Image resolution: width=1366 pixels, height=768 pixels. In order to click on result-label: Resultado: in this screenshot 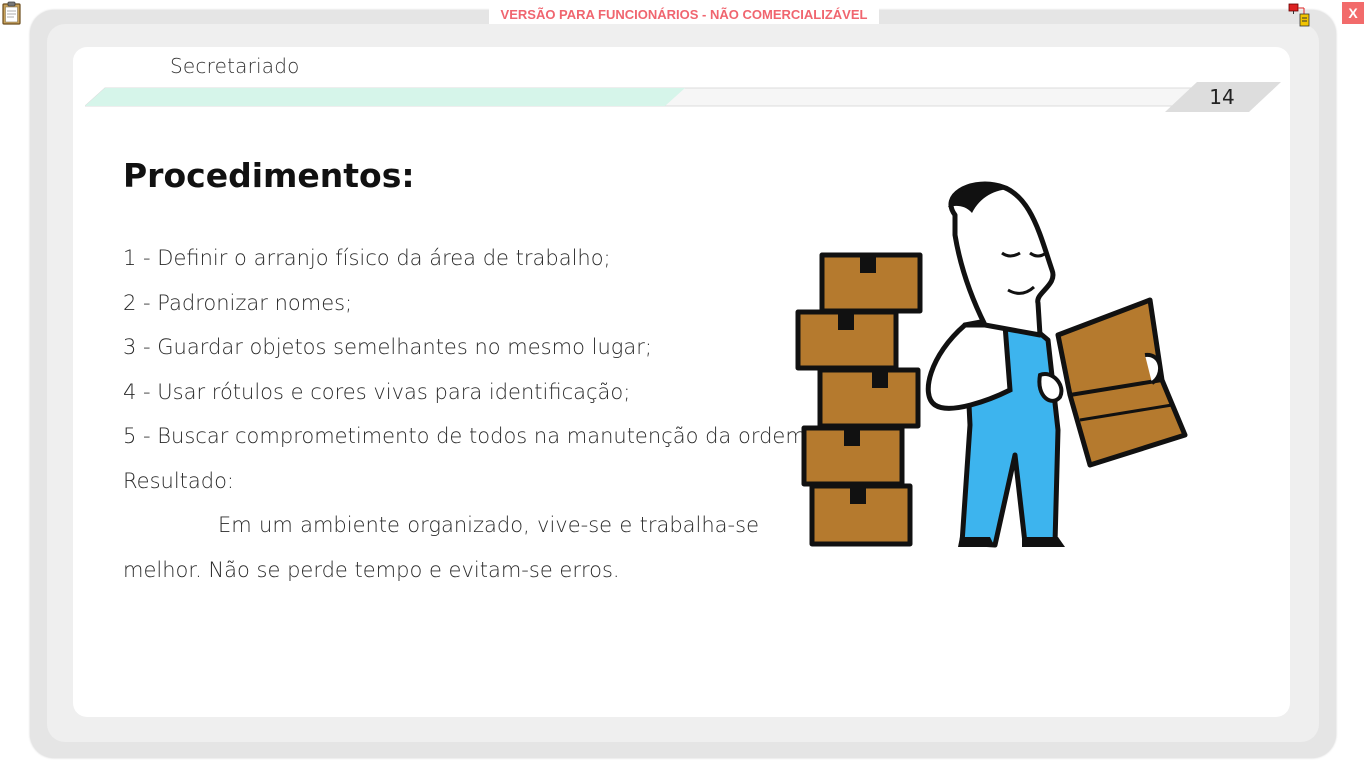, I will do `click(179, 480)`.